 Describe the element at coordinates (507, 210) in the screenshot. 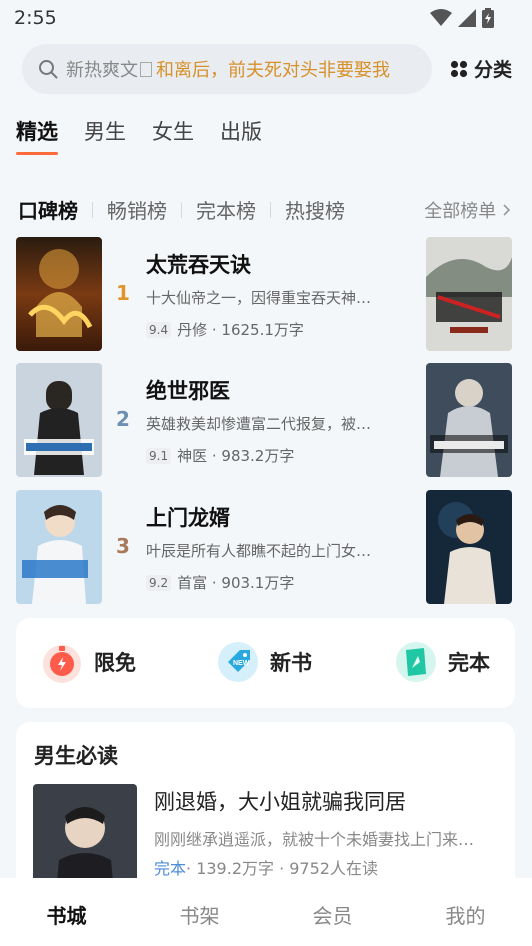

I see `chevron-right-icon` at that location.